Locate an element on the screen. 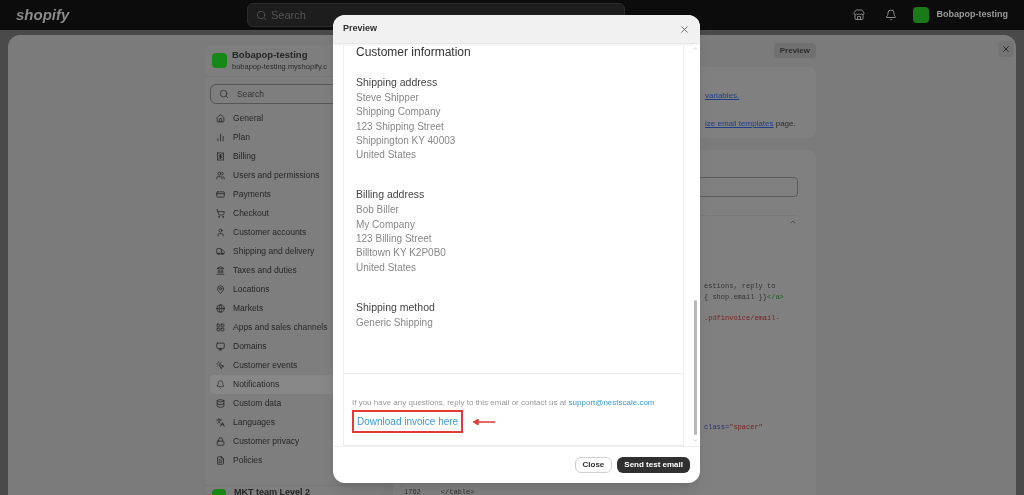  footer-text: If you have any questions, reply to this email or contact us at support@nestscale.com is located at coordinates (504, 403).